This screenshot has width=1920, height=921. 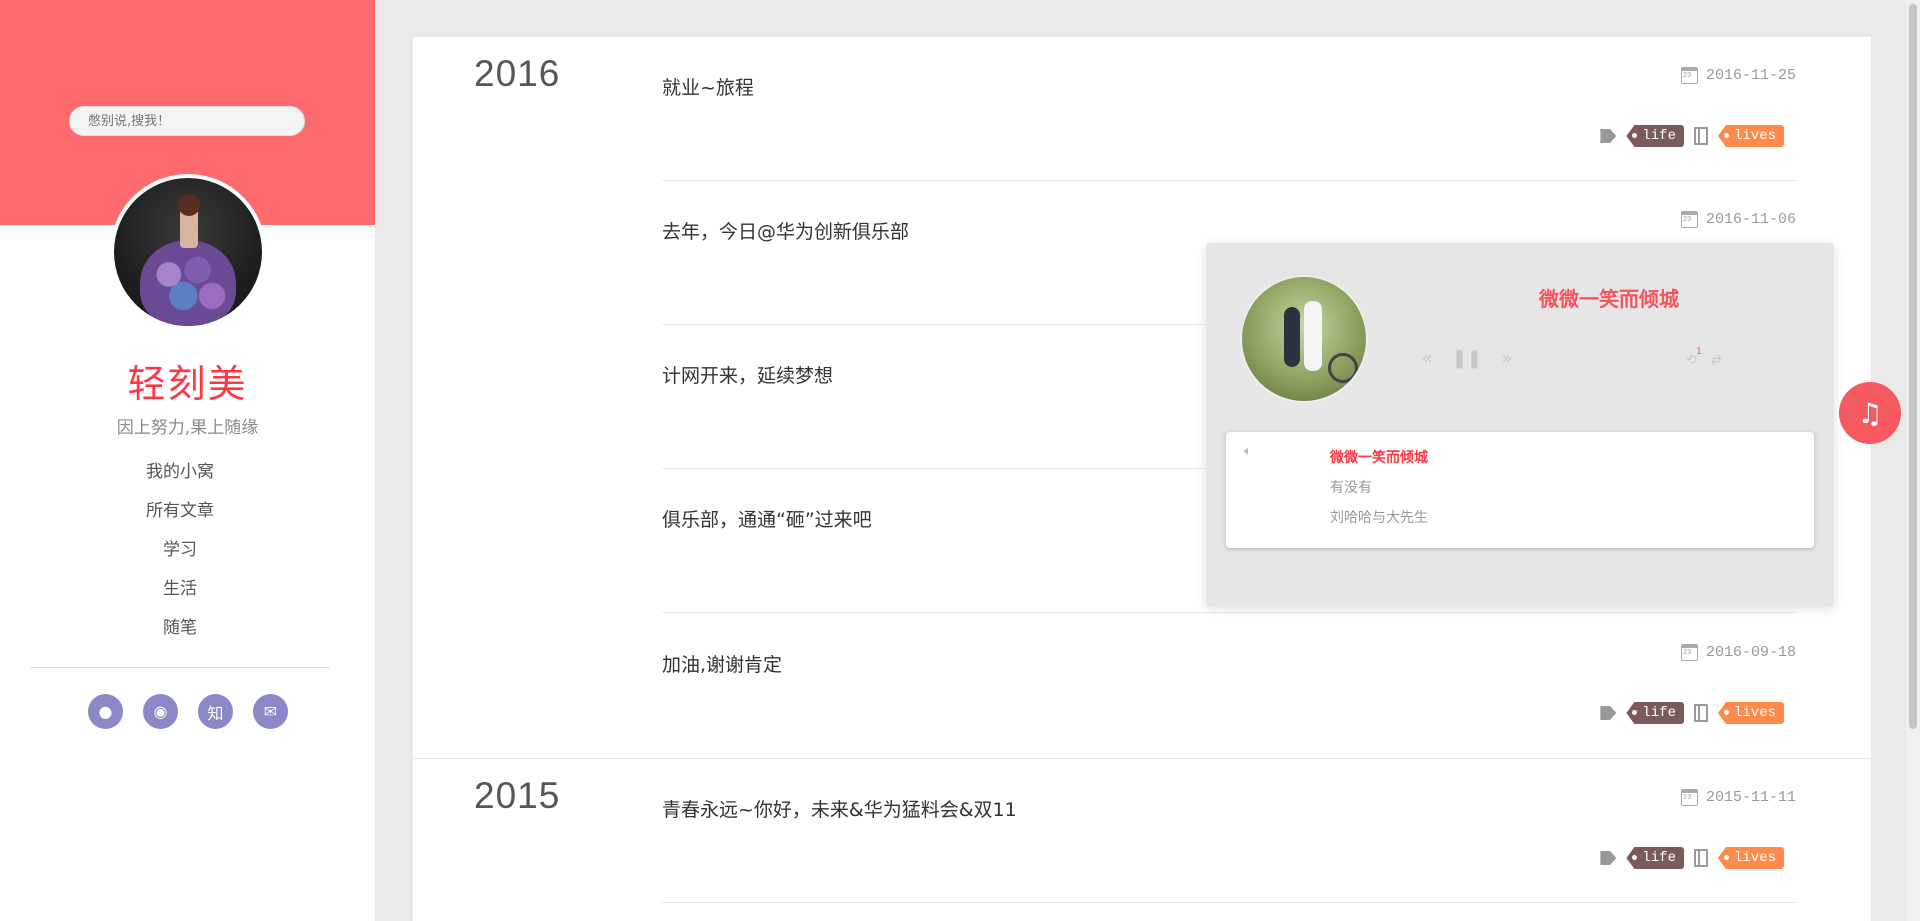 I want to click on weibo-icon: ◉, so click(x=160, y=711).